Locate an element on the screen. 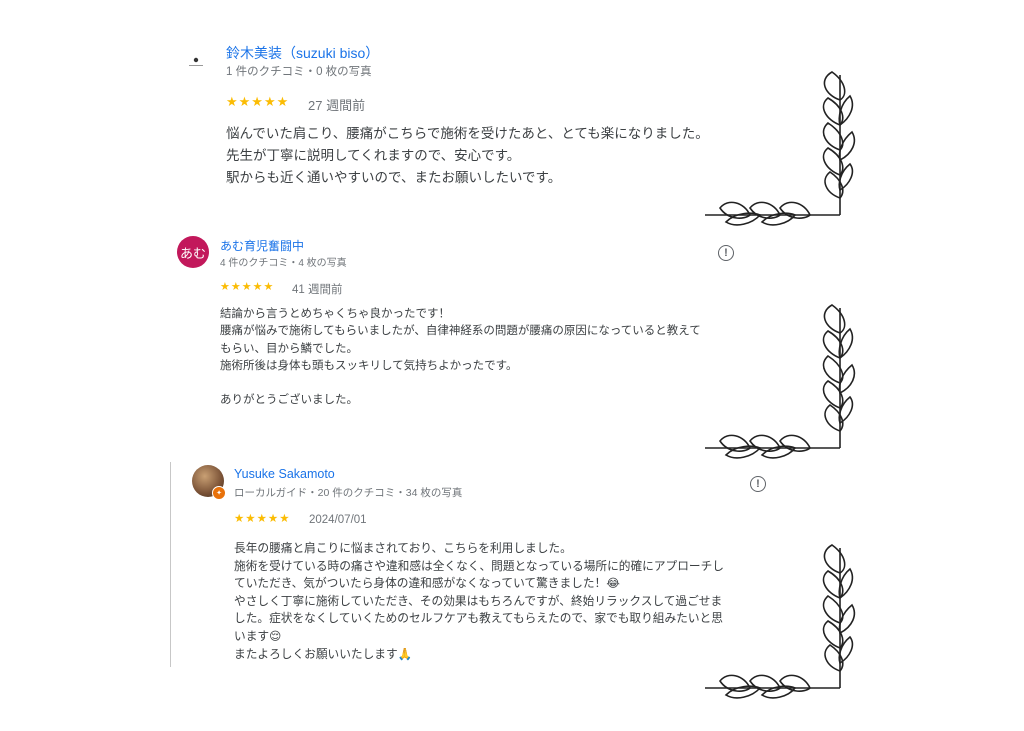  review-text-line: 先生が丁寧に説明してくれますので、安心です。 is located at coordinates (373, 155).